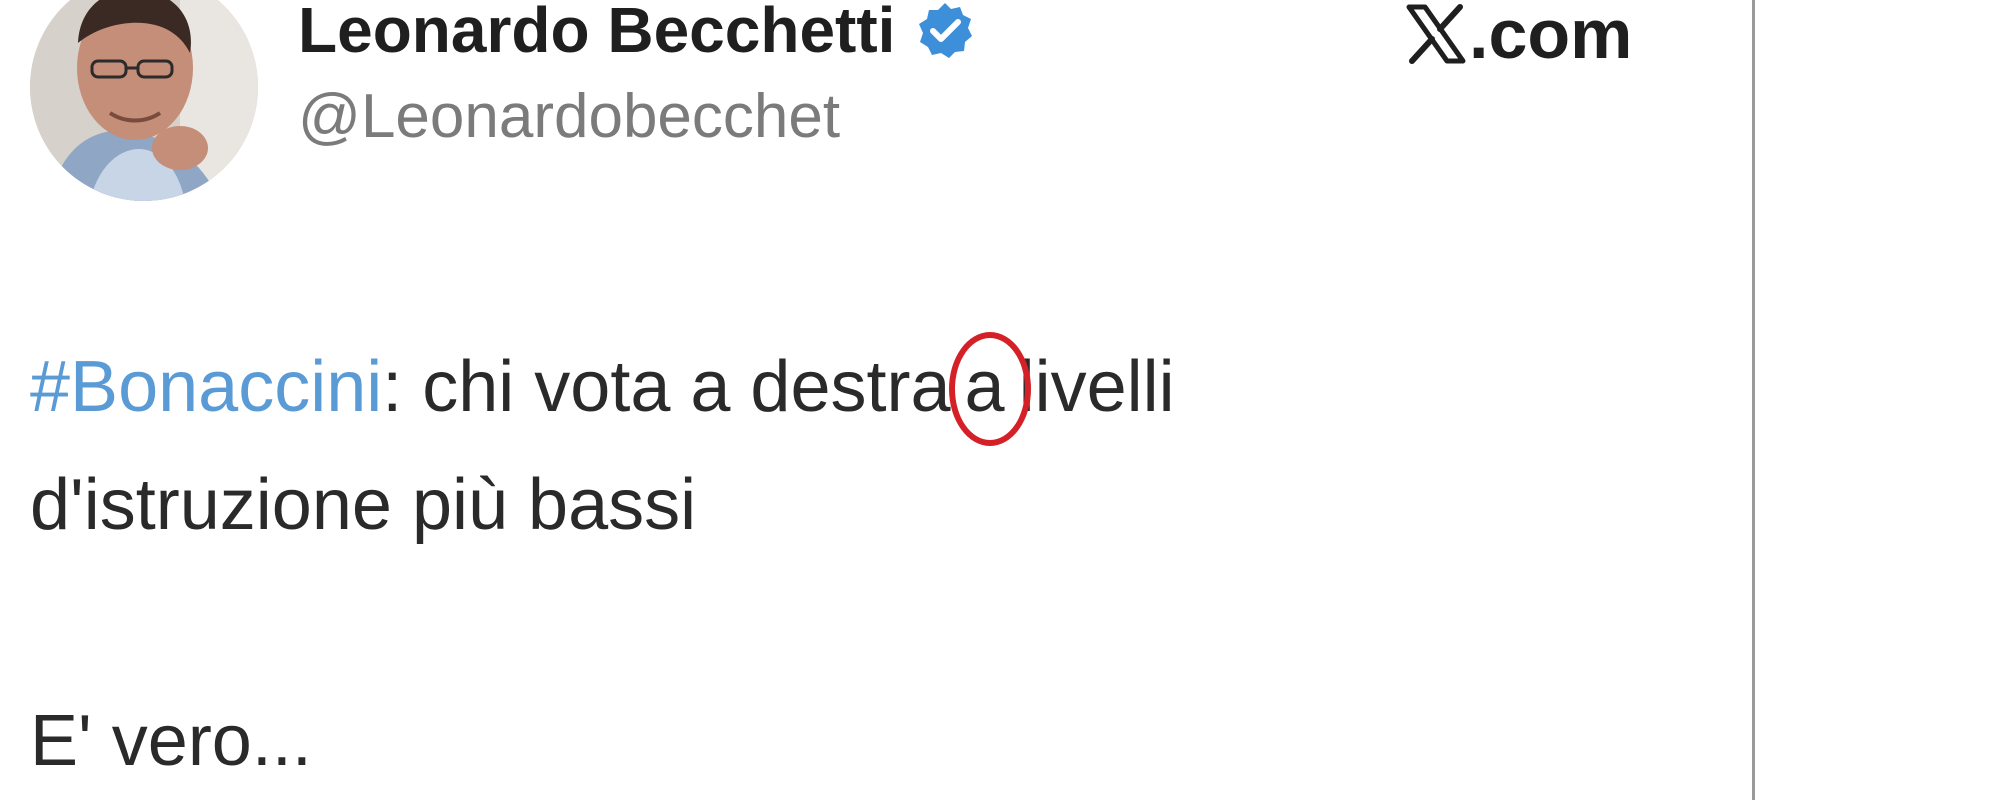 The image size is (2000, 800). What do you see at coordinates (1436, 34) in the screenshot?
I see `x-logo-icon` at bounding box center [1436, 34].